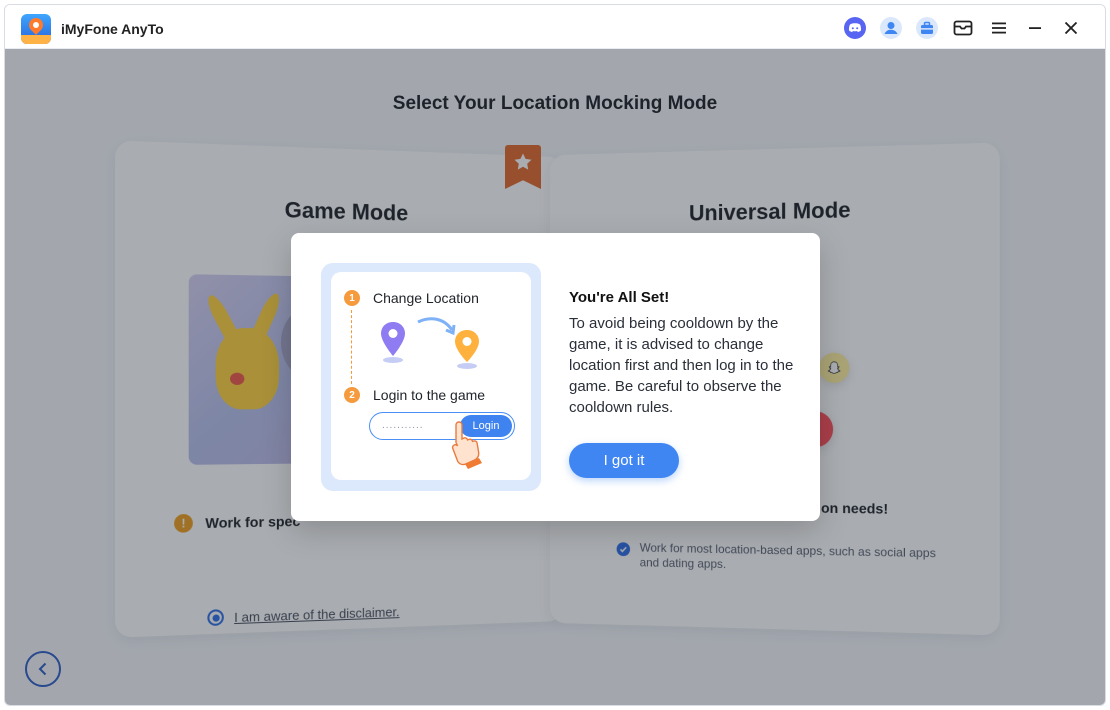 Image resolution: width=1110 pixels, height=710 pixels. What do you see at coordinates (555, 27) in the screenshot?
I see `title-bar: iMyFone AnyTo` at bounding box center [555, 27].